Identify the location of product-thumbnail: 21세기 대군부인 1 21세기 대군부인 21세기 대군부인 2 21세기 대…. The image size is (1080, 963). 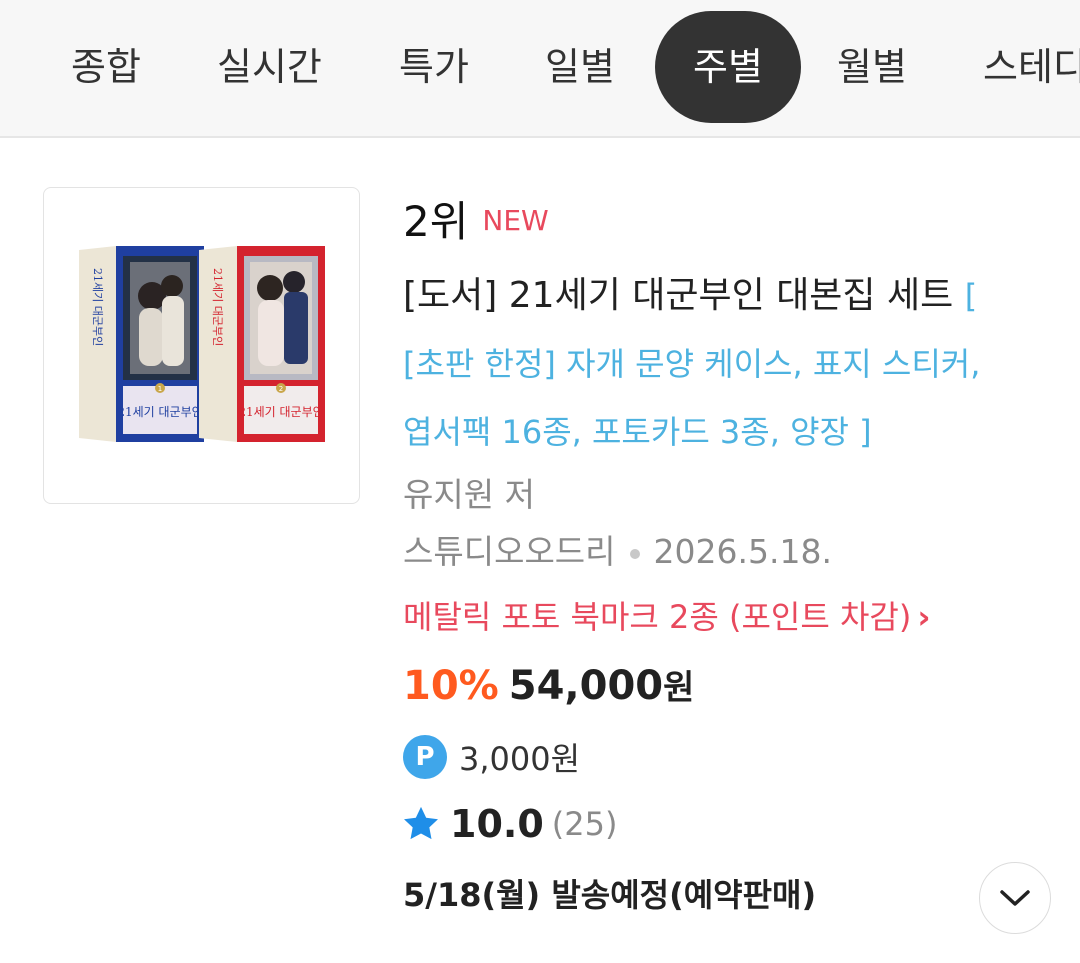
(201, 345).